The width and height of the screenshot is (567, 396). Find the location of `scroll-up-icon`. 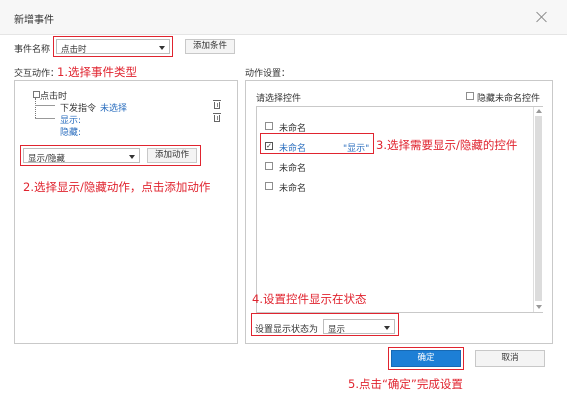

scroll-up-icon is located at coordinates (539, 111).